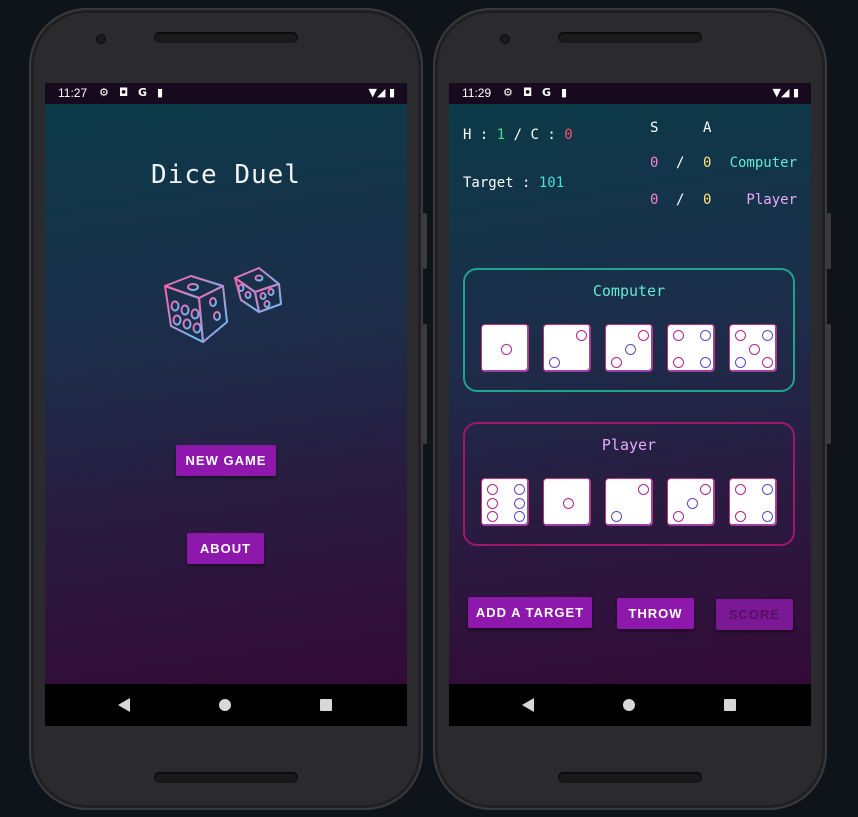  I want to click on bottom-speaker, so click(630, 777).